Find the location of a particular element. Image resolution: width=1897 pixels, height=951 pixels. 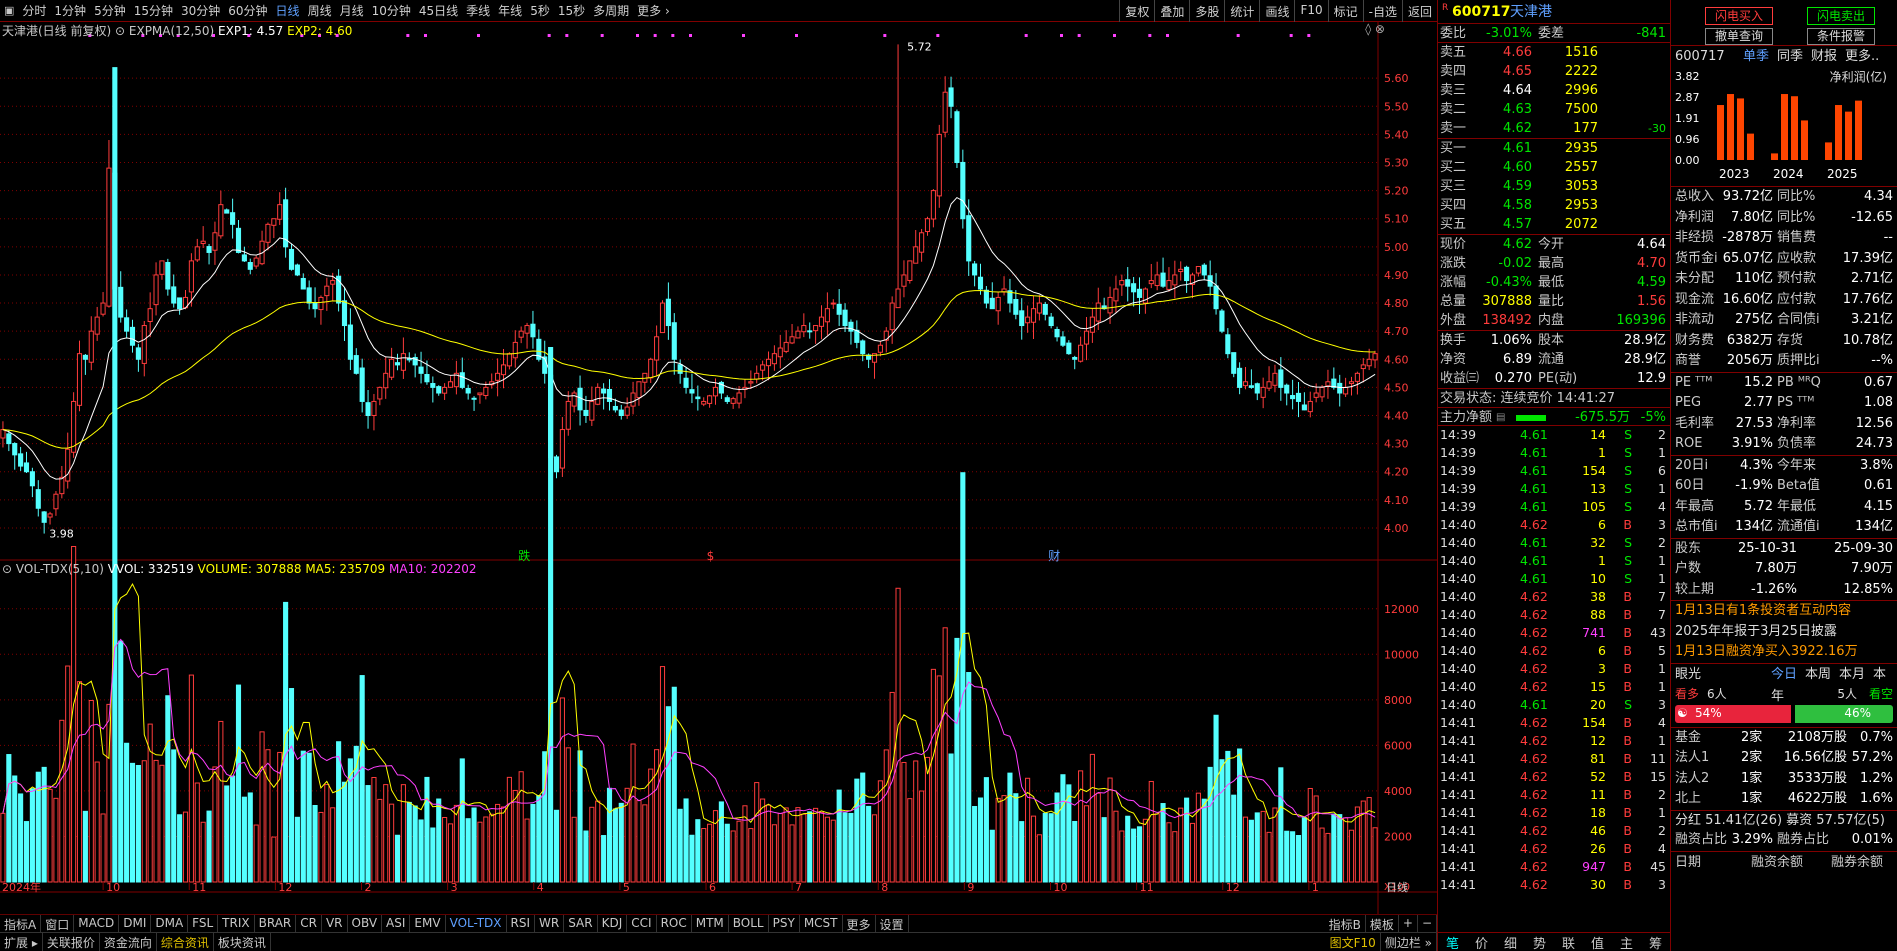

tick-row: 14:41 4.62 11 B 2 is located at coordinates (1554, 795).